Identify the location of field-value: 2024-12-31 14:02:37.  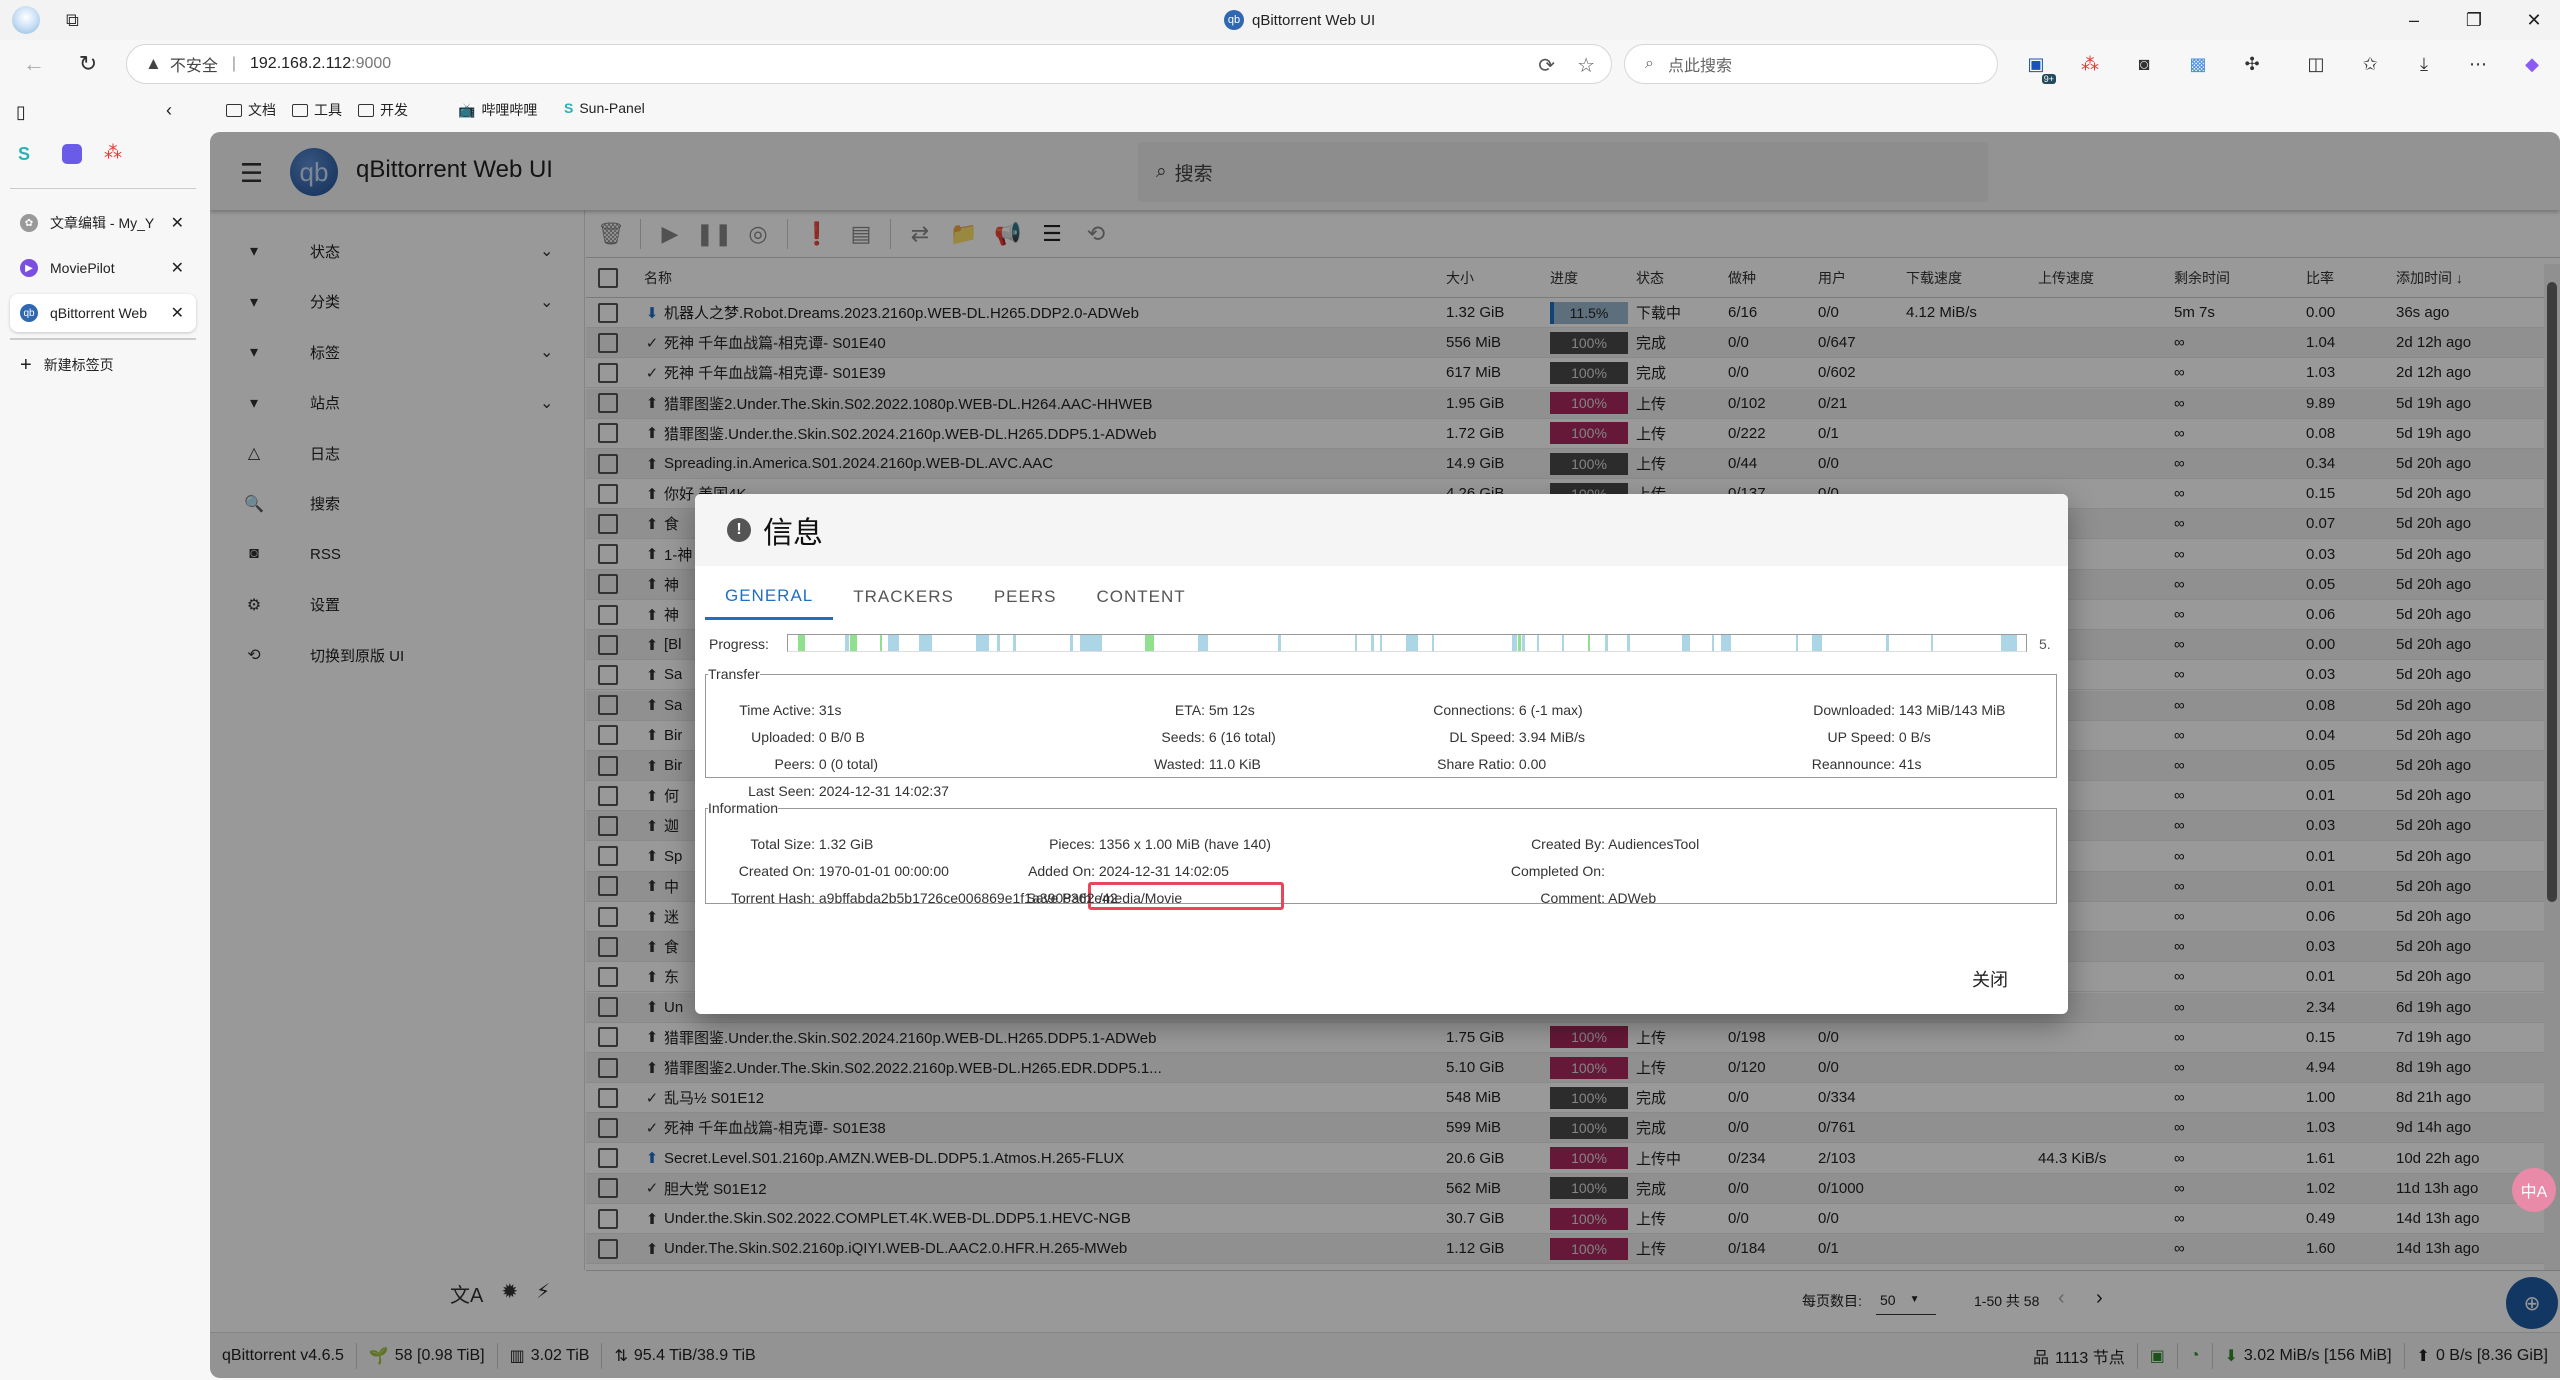
(883, 791).